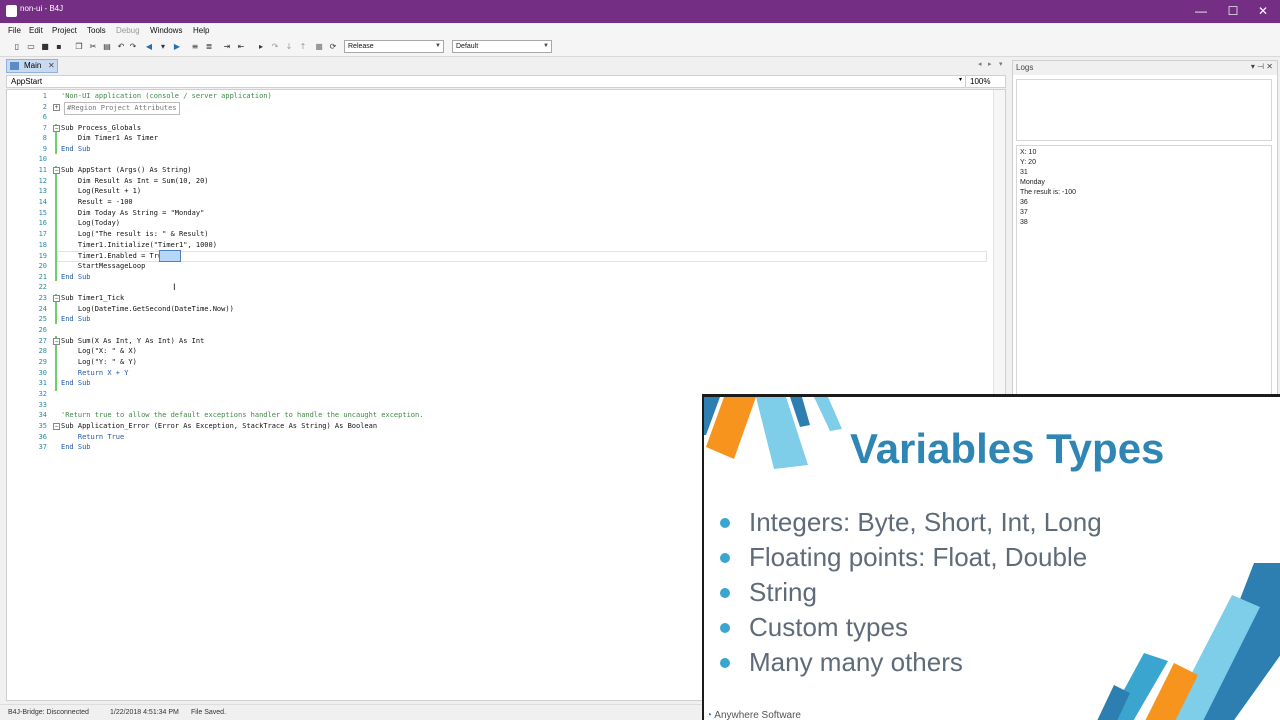  I want to click on copy-icon: ❐, so click(79, 47).